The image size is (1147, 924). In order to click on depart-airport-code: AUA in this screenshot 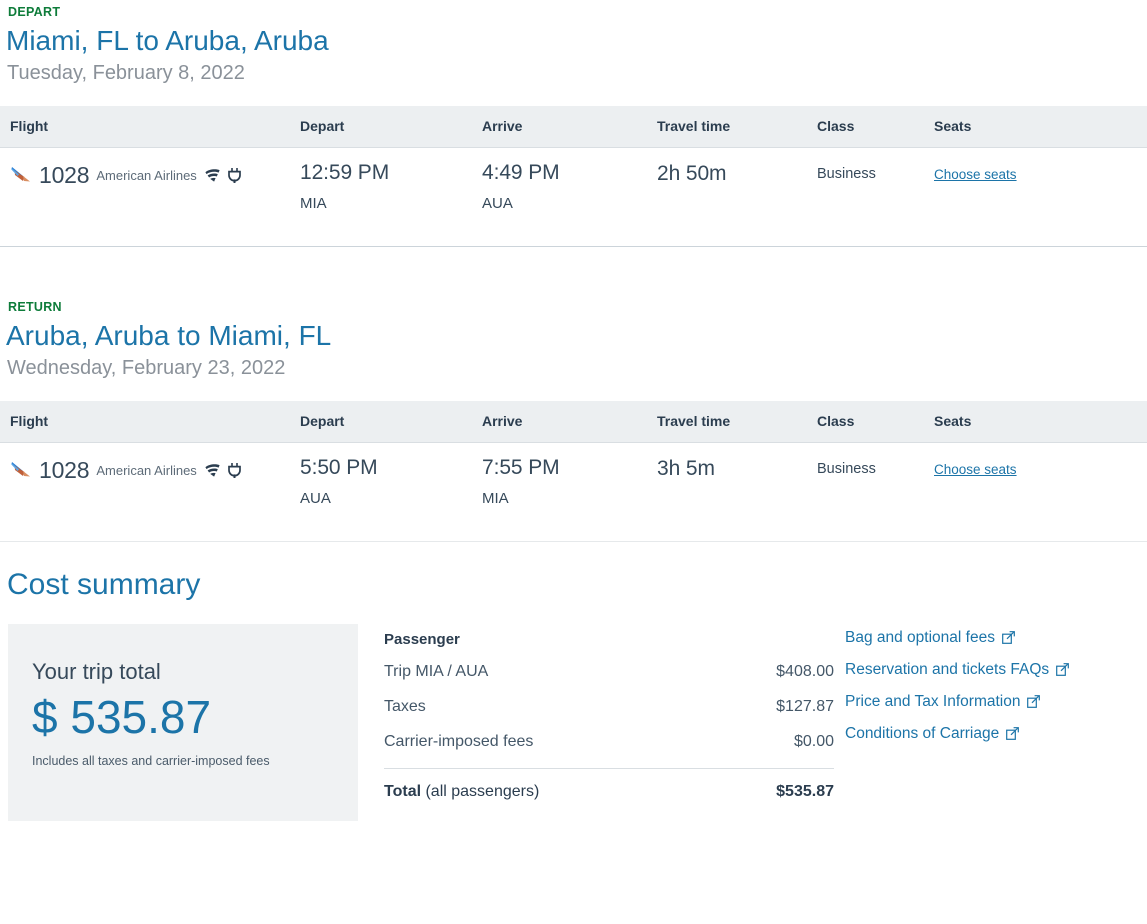, I will do `click(315, 498)`.